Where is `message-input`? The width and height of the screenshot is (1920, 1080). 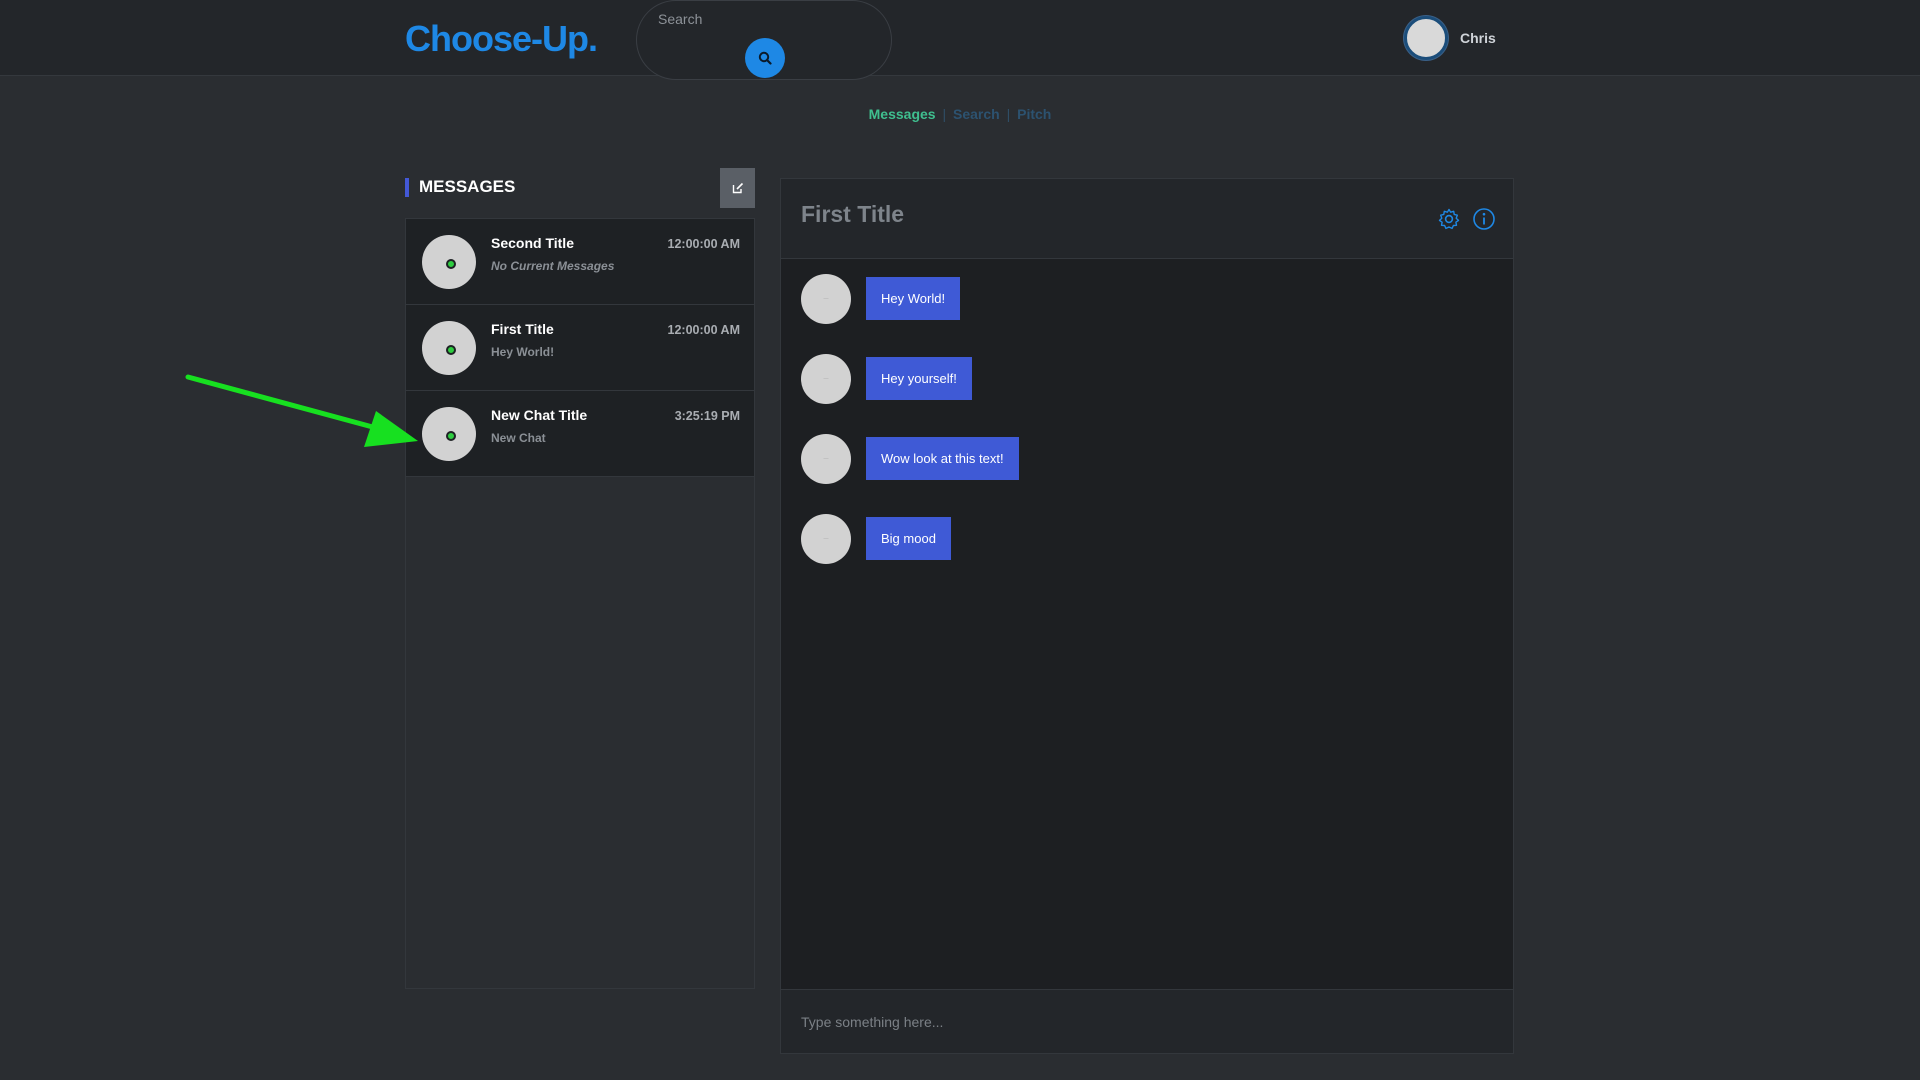 message-input is located at coordinates (1146, 1022).